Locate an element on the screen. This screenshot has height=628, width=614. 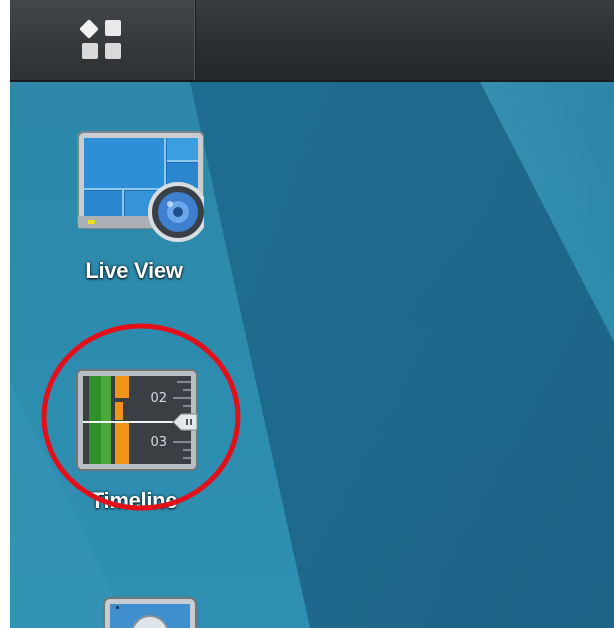
live-view-shortcut: Live View is located at coordinates (134, 206).